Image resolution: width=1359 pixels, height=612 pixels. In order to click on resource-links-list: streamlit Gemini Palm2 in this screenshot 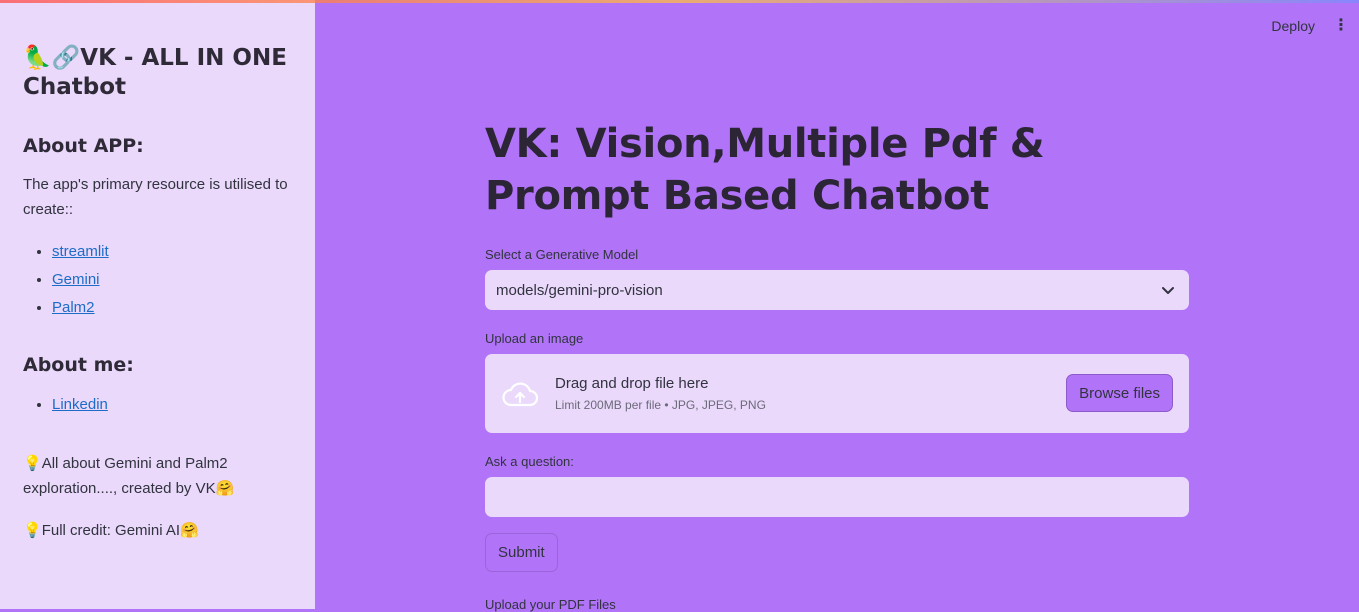, I will do `click(157, 280)`.